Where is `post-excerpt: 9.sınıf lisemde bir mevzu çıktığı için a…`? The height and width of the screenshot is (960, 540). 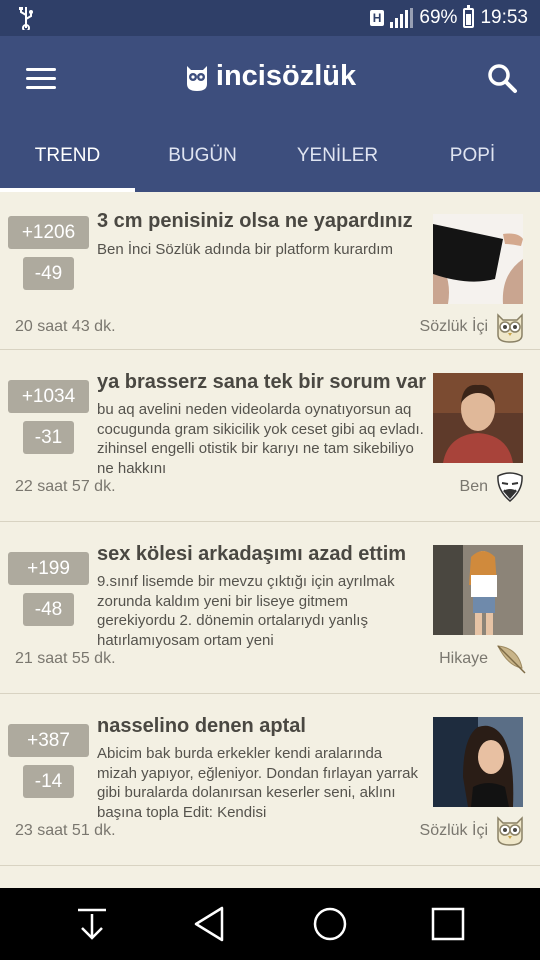
post-excerpt: 9.sınıf lisemde bir mevzu çıktığı için a… is located at coordinates (246, 611).